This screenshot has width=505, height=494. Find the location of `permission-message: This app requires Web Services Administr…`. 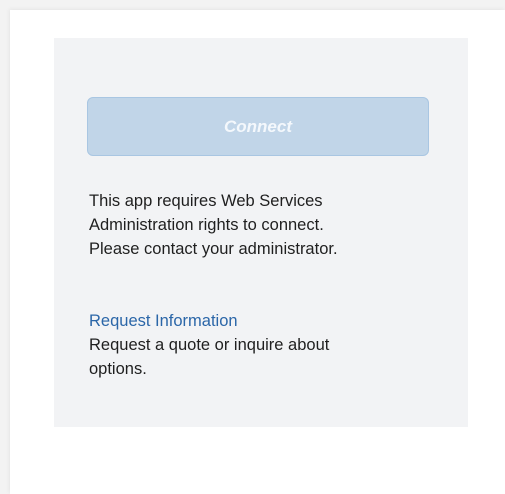

permission-message: This app requires Web Services Administr… is located at coordinates (269, 225).